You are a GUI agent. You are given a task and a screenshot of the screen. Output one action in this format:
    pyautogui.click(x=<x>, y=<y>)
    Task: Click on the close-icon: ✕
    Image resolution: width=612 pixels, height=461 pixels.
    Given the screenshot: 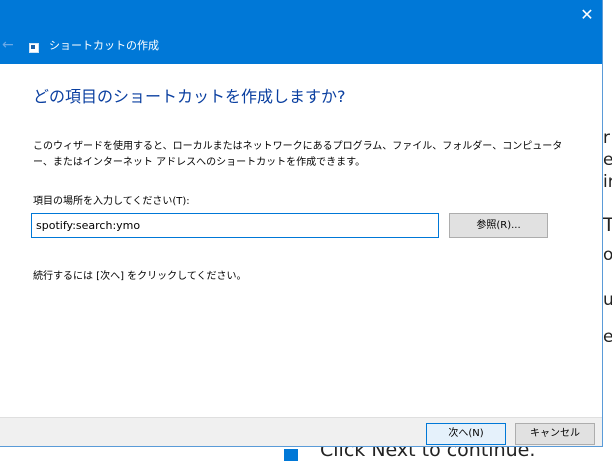 What is the action you would take?
    pyautogui.click(x=587, y=15)
    